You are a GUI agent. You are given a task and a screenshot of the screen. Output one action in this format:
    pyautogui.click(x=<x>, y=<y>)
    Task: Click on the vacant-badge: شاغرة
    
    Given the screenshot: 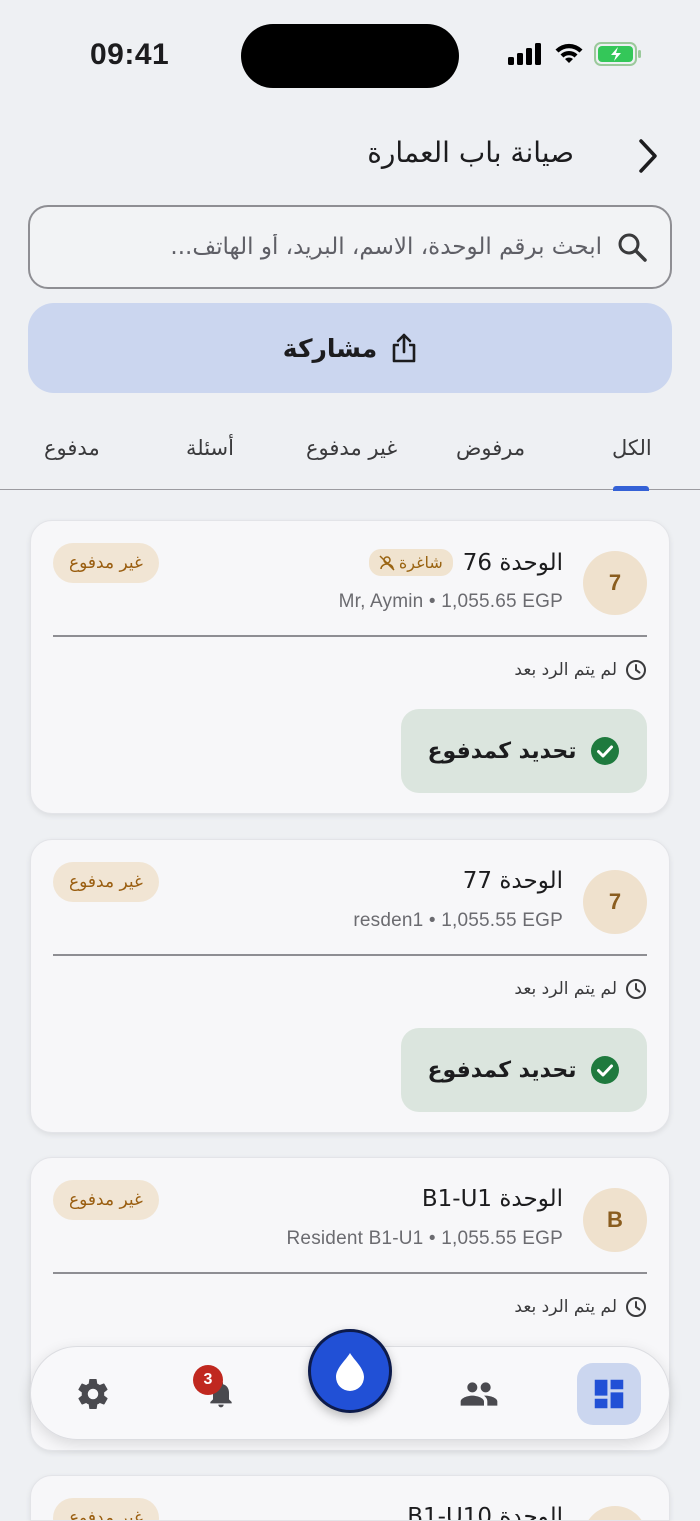 What is the action you would take?
    pyautogui.click(x=410, y=562)
    